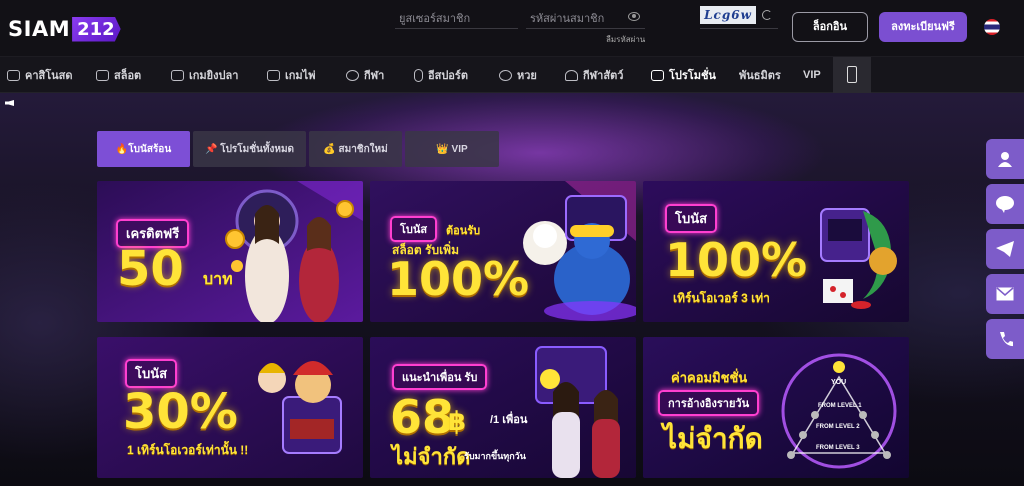 This screenshot has width=1024, height=486. Describe the element at coordinates (709, 377) in the screenshot. I see `commission-title: ค่าคอมมิชชั่น` at that location.